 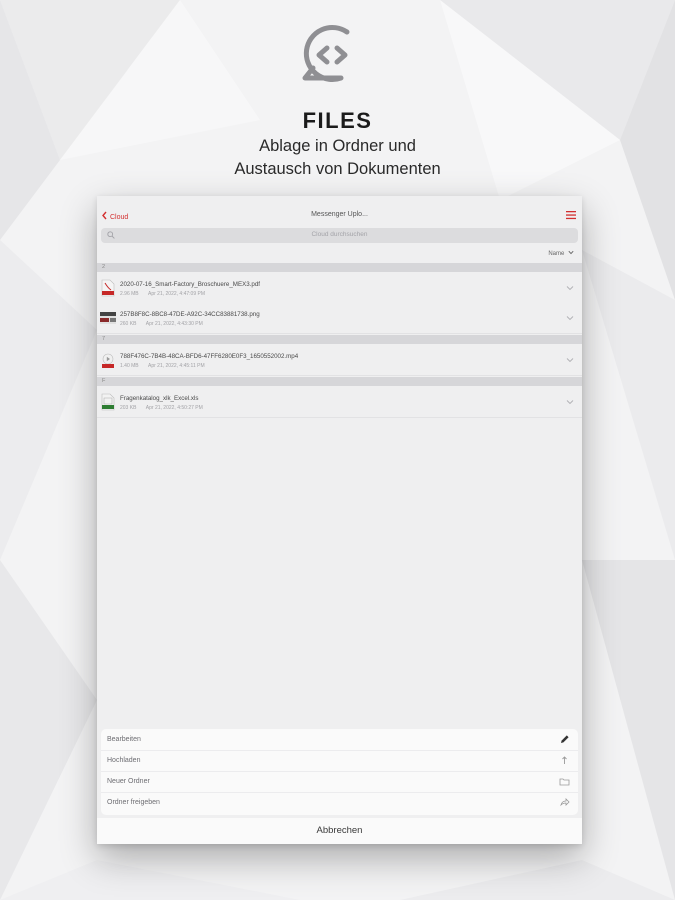 I want to click on sort-button: Name, so click(x=561, y=253).